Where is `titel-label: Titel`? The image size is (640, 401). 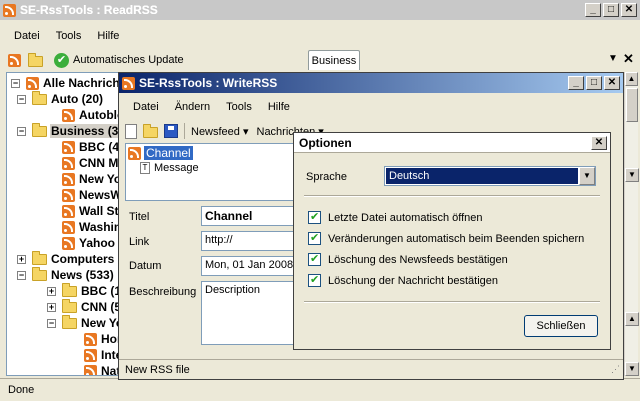 titel-label: Titel is located at coordinates (139, 217).